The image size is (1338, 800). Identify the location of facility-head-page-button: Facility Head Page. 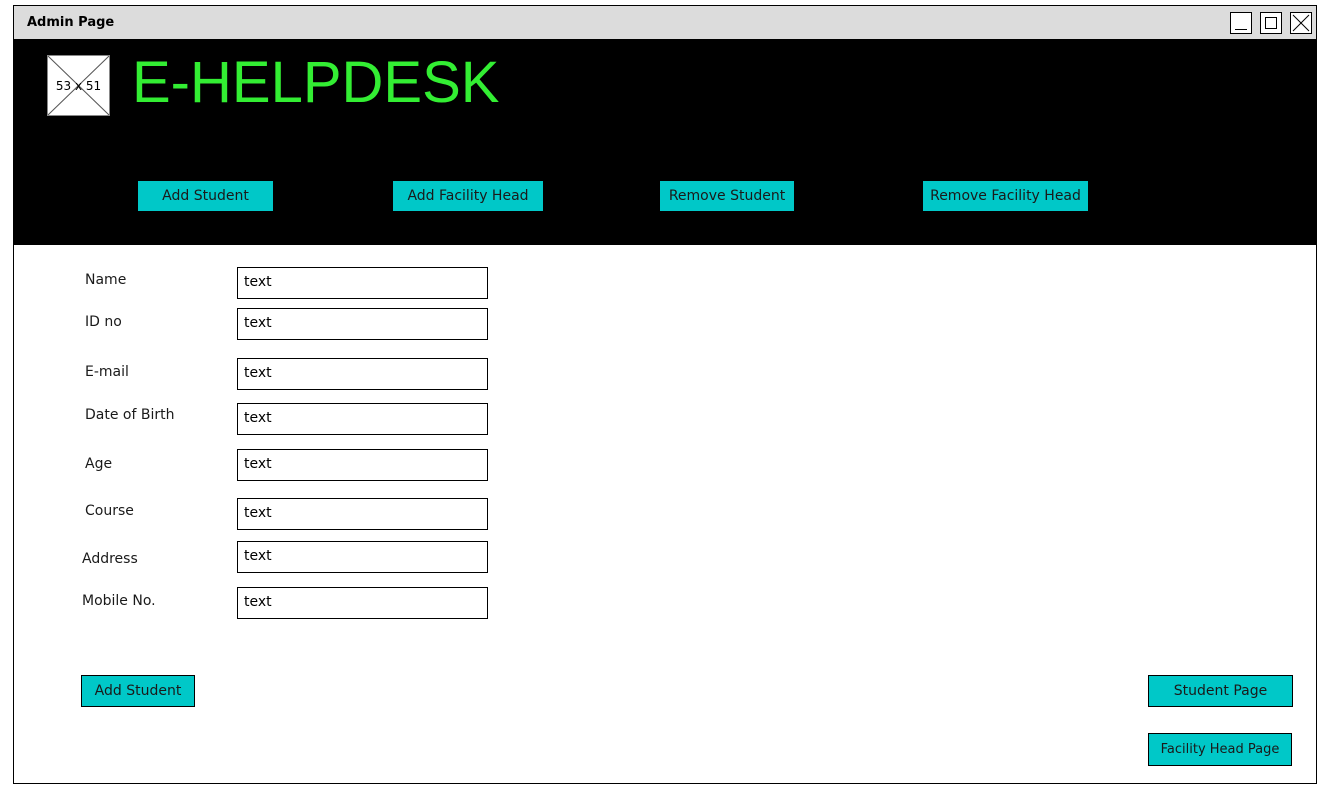
(1220, 749).